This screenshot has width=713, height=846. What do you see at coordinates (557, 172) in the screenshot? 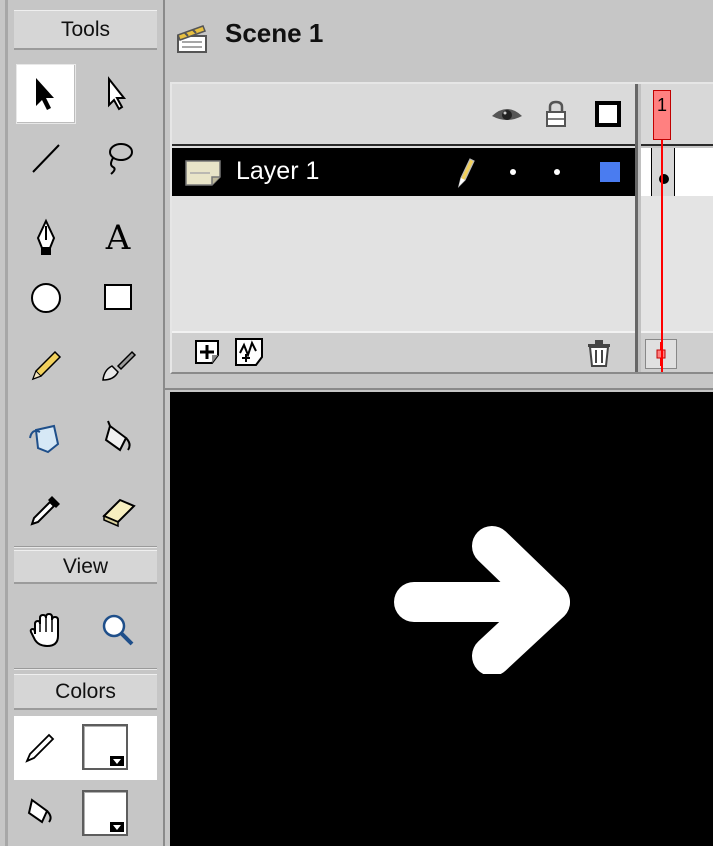
I see `lock-dot` at bounding box center [557, 172].